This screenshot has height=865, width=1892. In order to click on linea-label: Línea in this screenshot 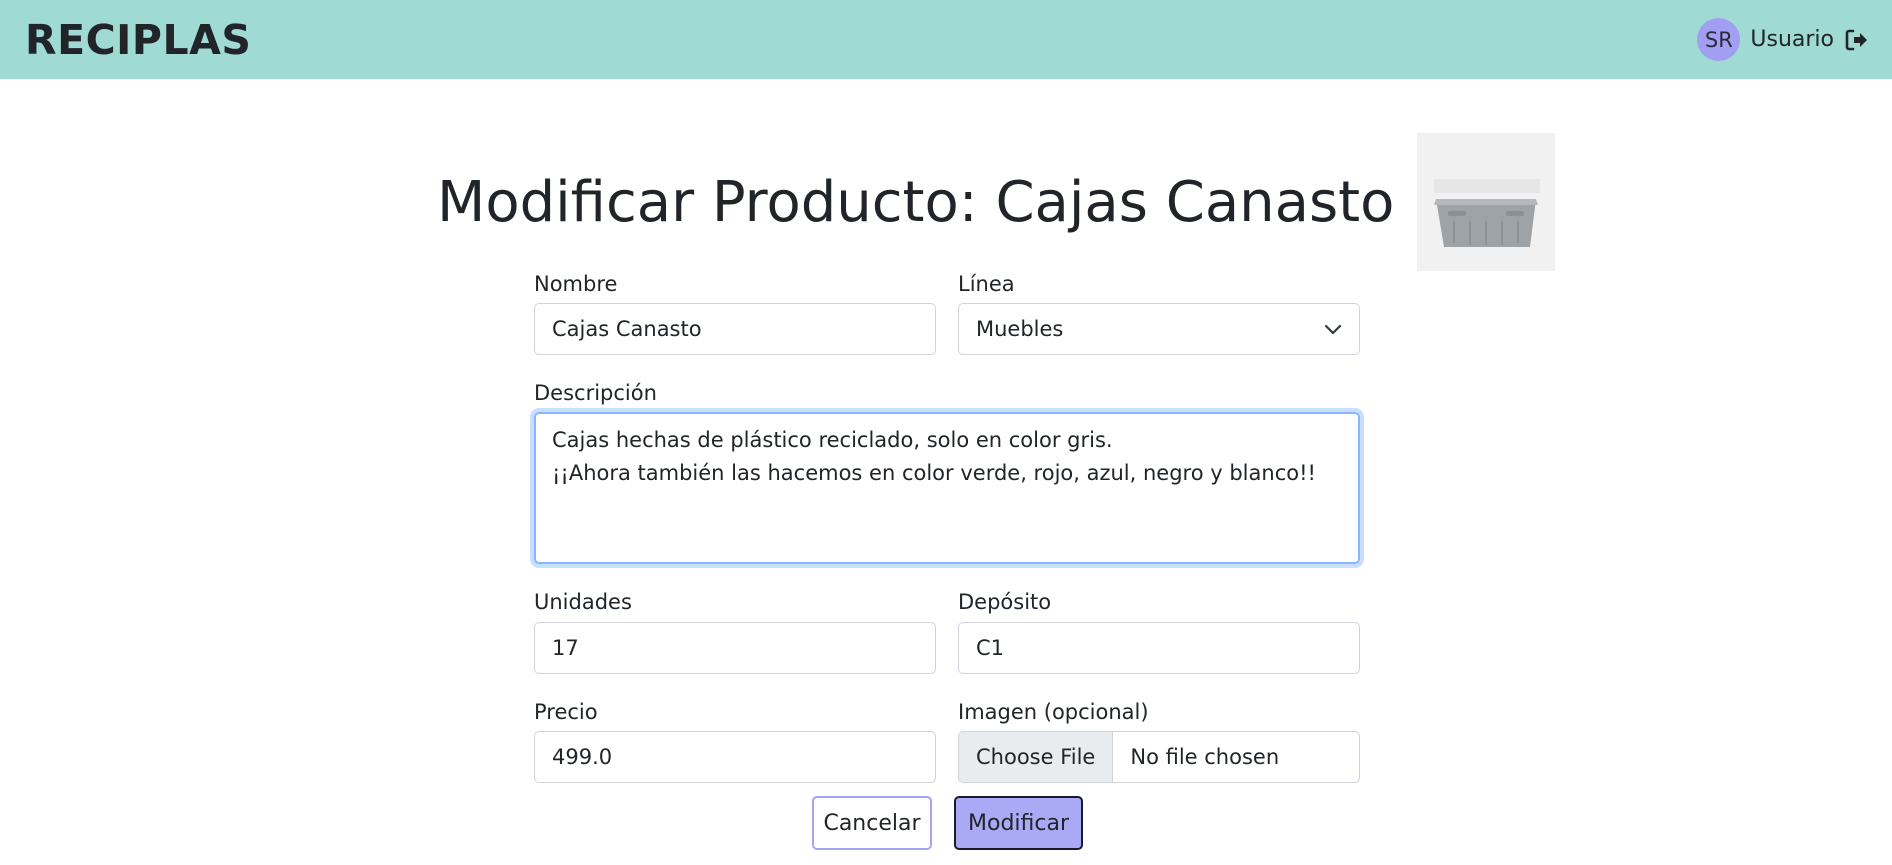, I will do `click(986, 284)`.